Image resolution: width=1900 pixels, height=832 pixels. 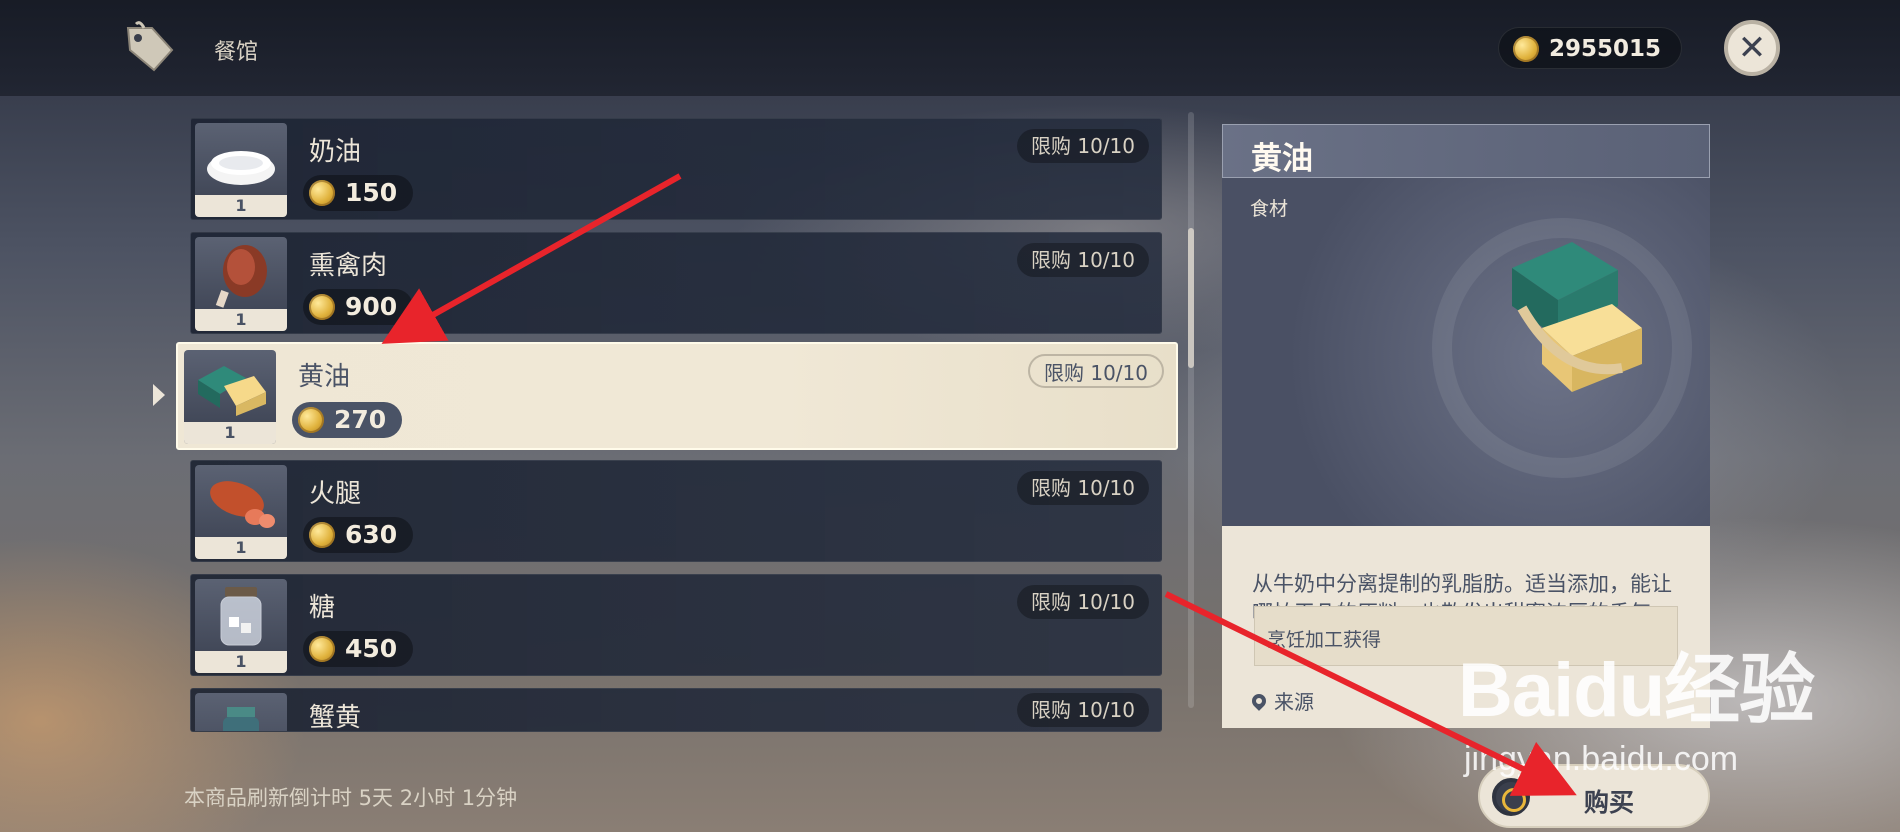 What do you see at coordinates (1601, 759) in the screenshot?
I see `watermark-url: jingyan.baidu.com` at bounding box center [1601, 759].